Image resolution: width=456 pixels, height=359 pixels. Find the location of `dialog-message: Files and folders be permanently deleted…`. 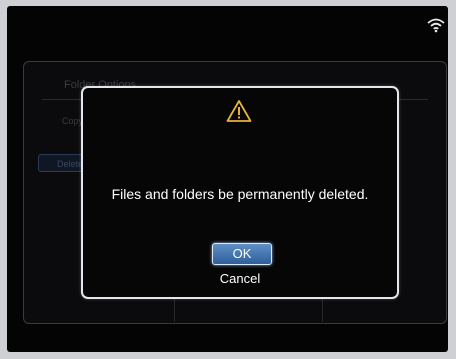

dialog-message: Files and folders be permanently deleted… is located at coordinates (240, 194).